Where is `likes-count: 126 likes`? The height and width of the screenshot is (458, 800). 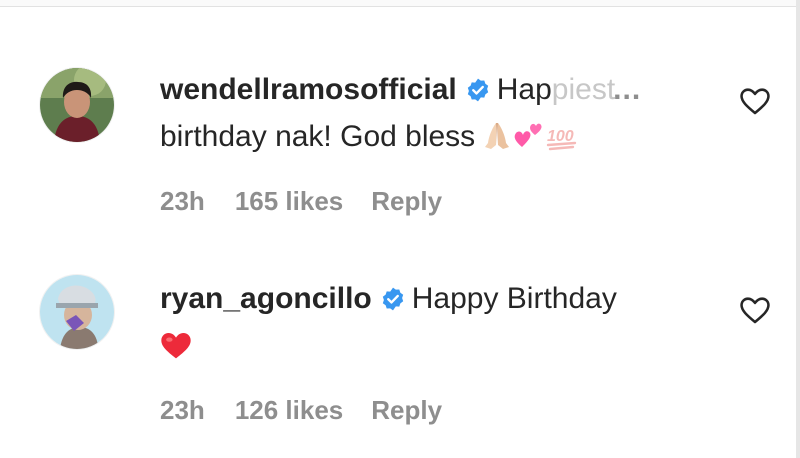 likes-count: 126 likes is located at coordinates (289, 410).